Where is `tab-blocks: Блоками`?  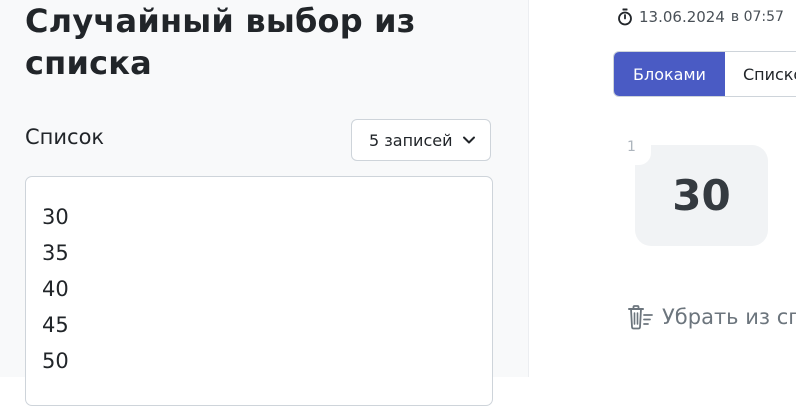 tab-blocks: Блоками is located at coordinates (669, 74).